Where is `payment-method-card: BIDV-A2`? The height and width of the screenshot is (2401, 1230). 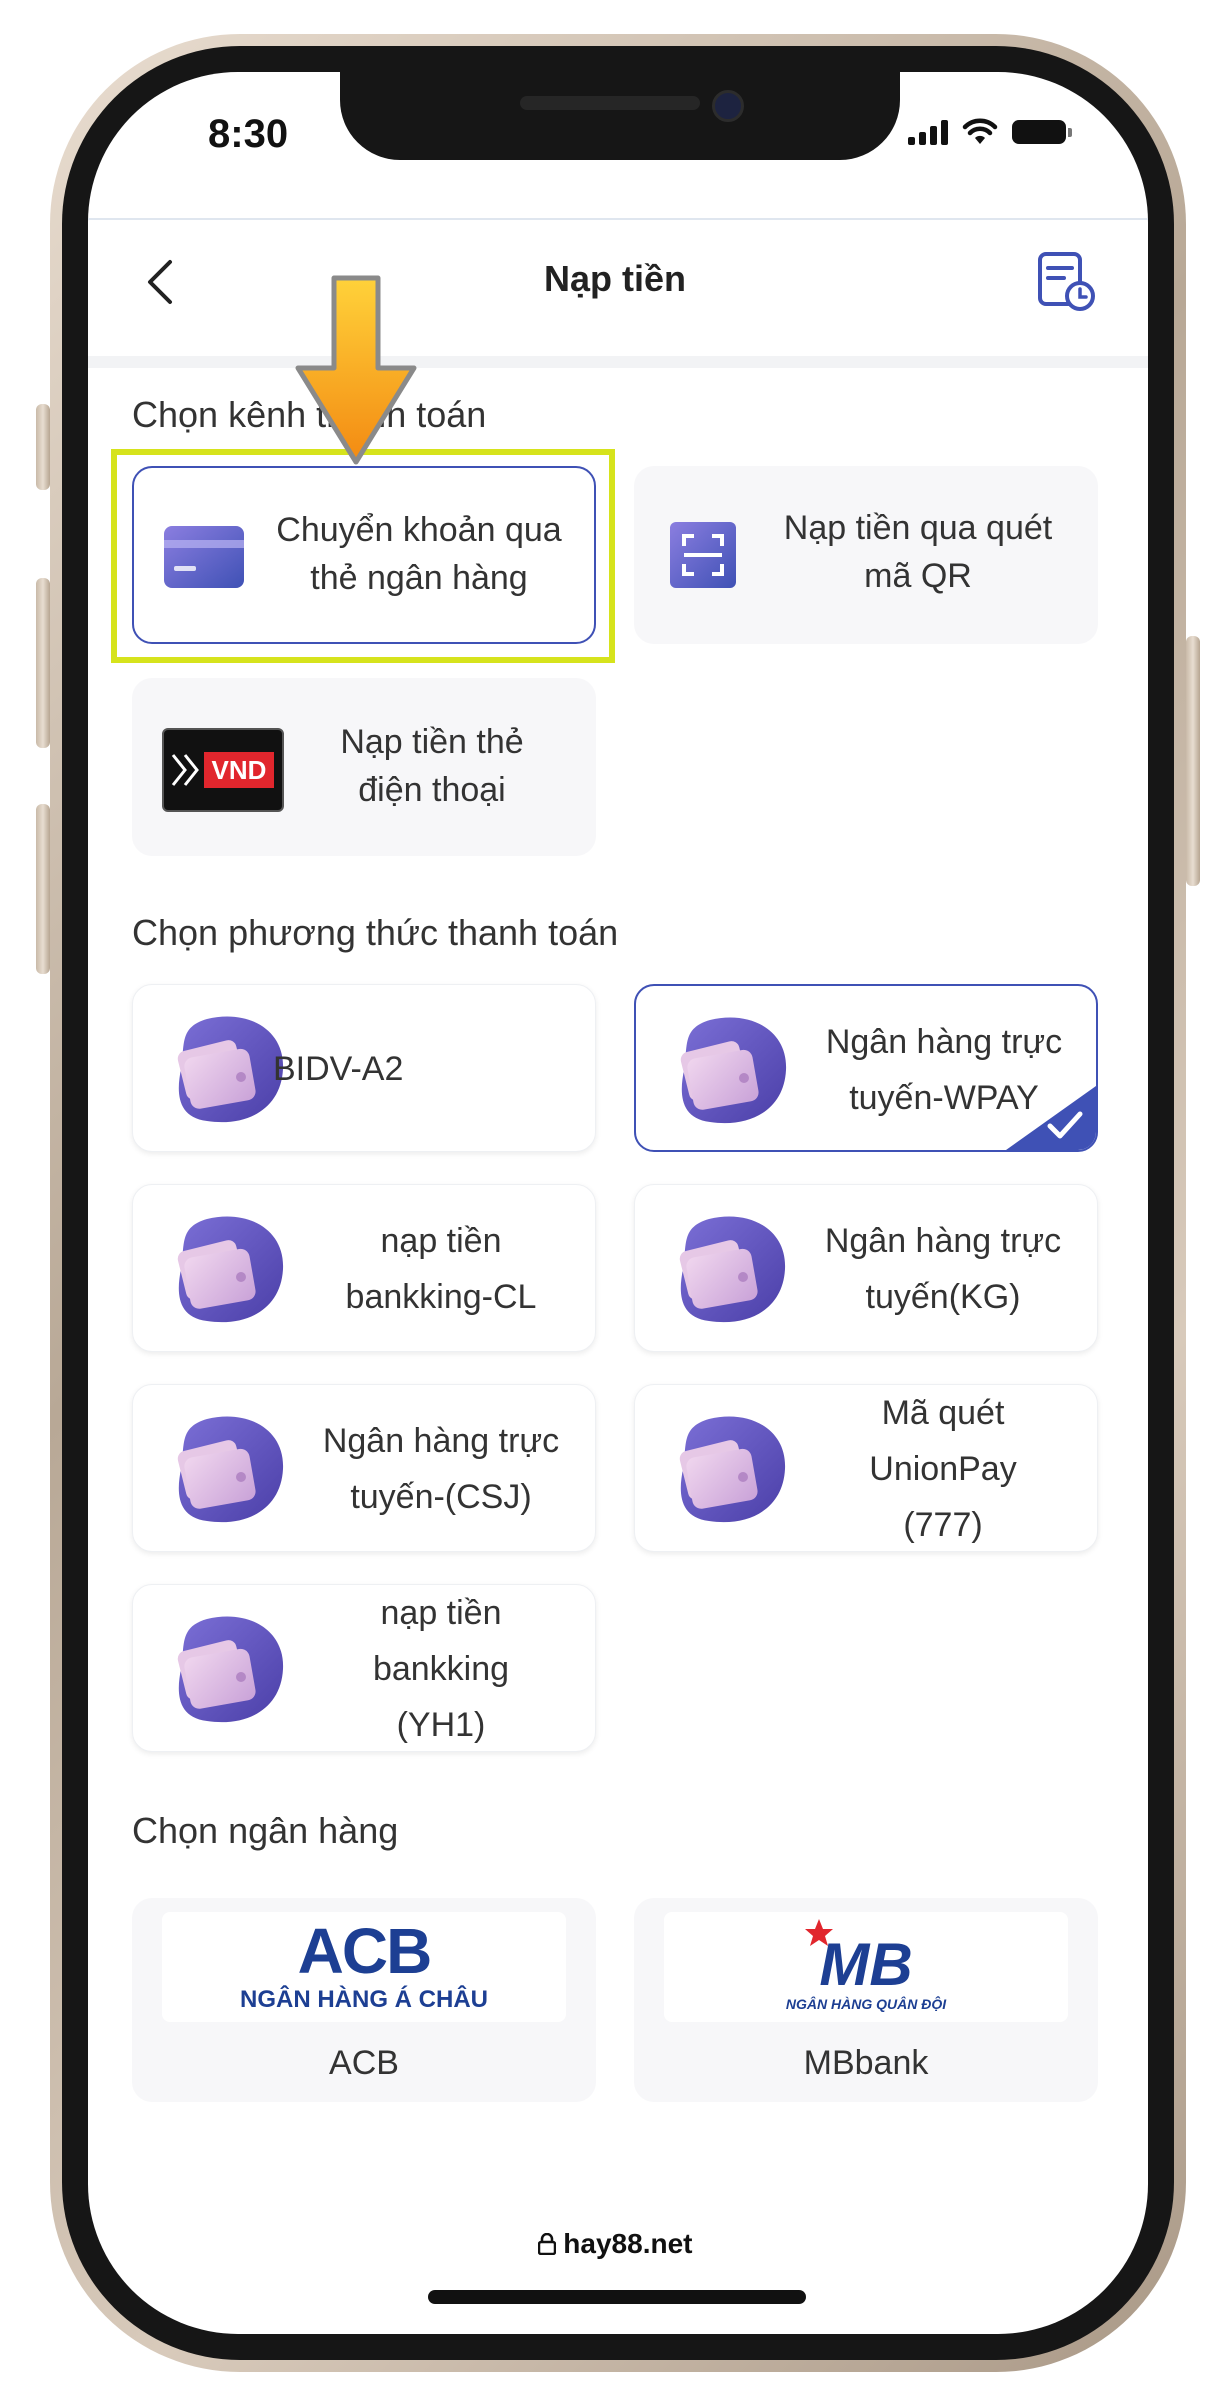 payment-method-card: BIDV-A2 is located at coordinates (364, 1068).